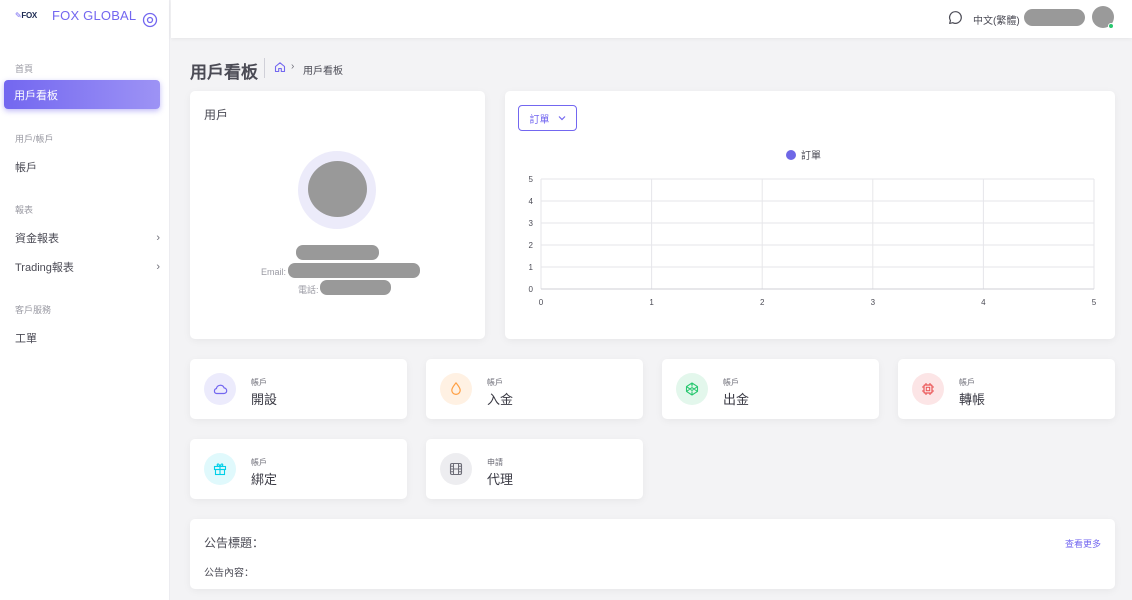  Describe the element at coordinates (813, 241) in the screenshot. I see `orders-chart: 0 1 2 3 4 5 0 1 2 3 4 5` at that location.